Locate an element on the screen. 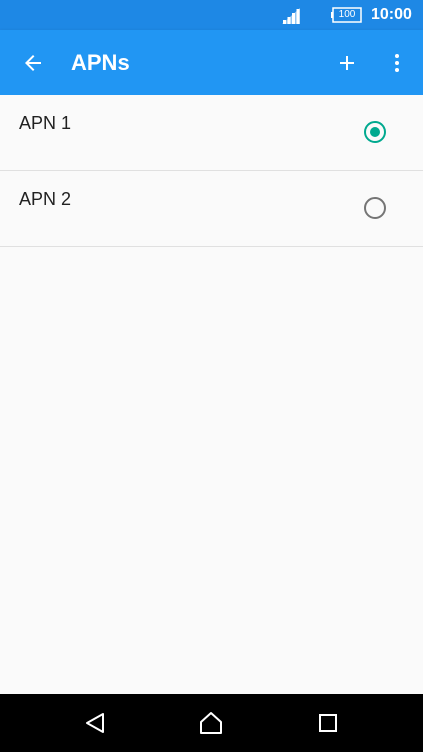  triangle-back-icon is located at coordinates (95, 723).